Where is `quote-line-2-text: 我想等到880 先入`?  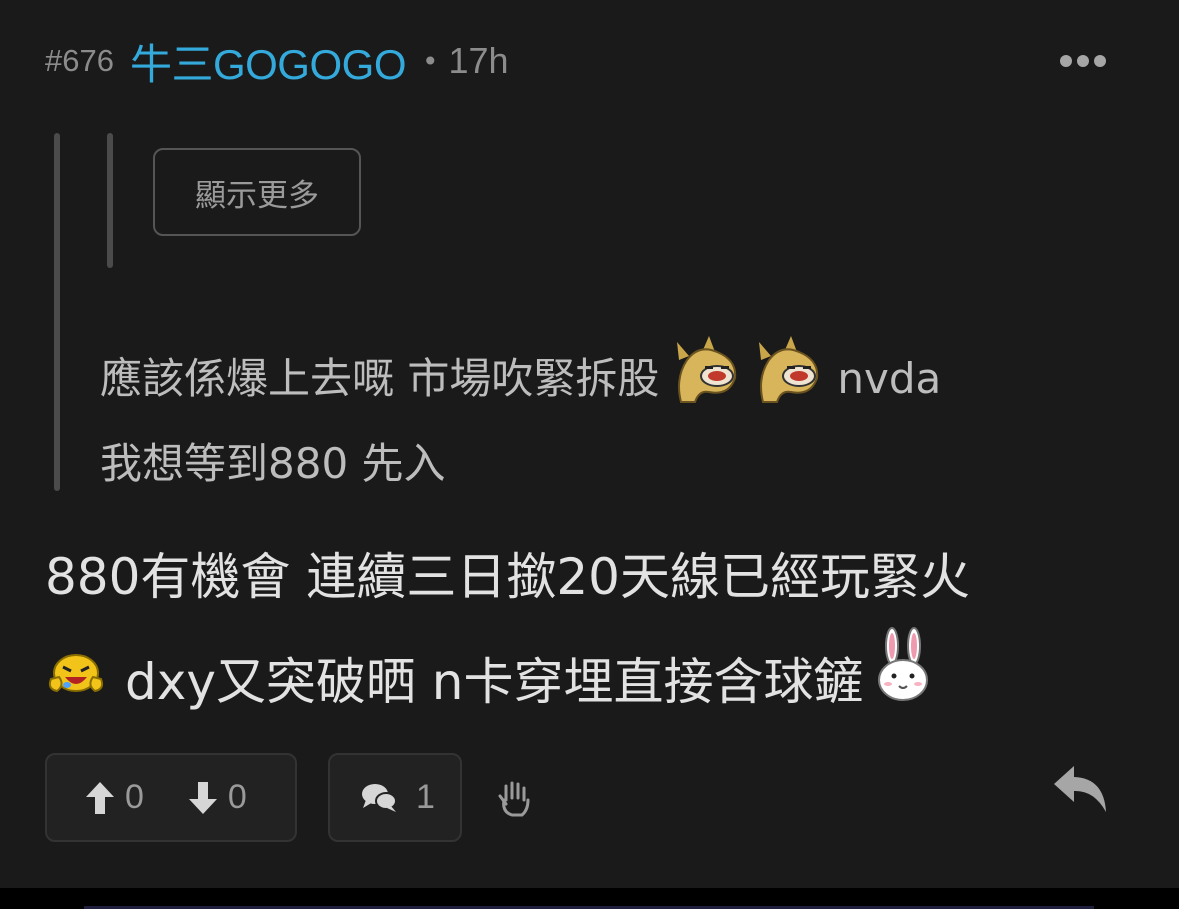 quote-line-2-text: 我想等到880 先入 is located at coordinates (273, 463).